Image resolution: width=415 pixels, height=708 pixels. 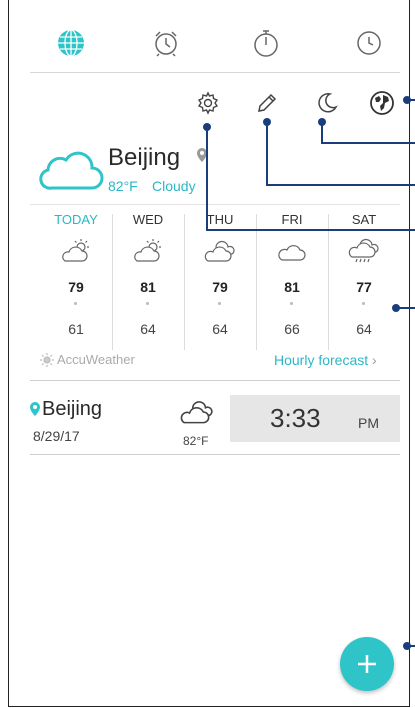 What do you see at coordinates (368, 423) in the screenshot?
I see `clock-ampm: PM` at bounding box center [368, 423].